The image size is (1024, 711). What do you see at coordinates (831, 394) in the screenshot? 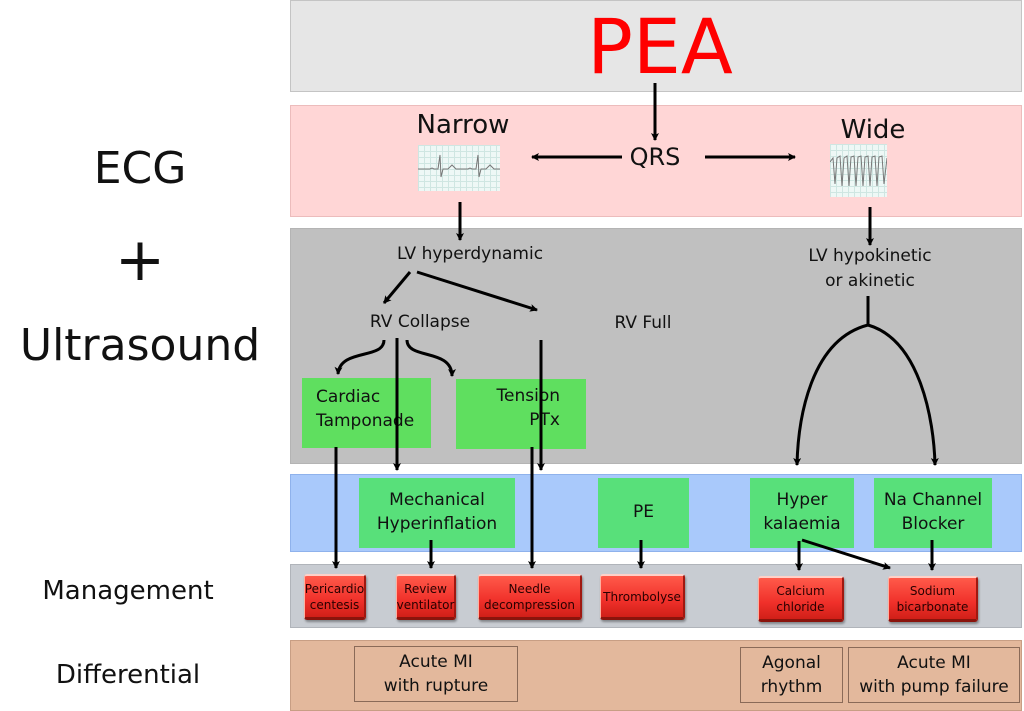
I see `arrow-lvhypo-to-hyperk` at bounding box center [831, 394].